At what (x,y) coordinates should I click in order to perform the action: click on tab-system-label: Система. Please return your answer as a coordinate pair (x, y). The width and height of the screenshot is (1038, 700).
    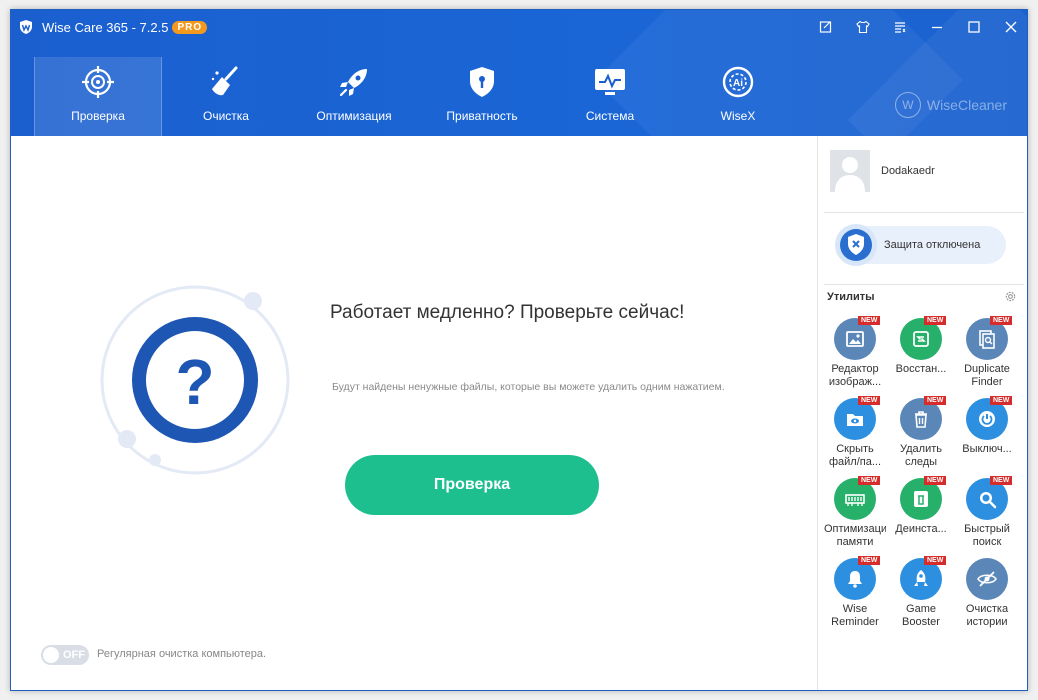
    Looking at the image, I should click on (610, 116).